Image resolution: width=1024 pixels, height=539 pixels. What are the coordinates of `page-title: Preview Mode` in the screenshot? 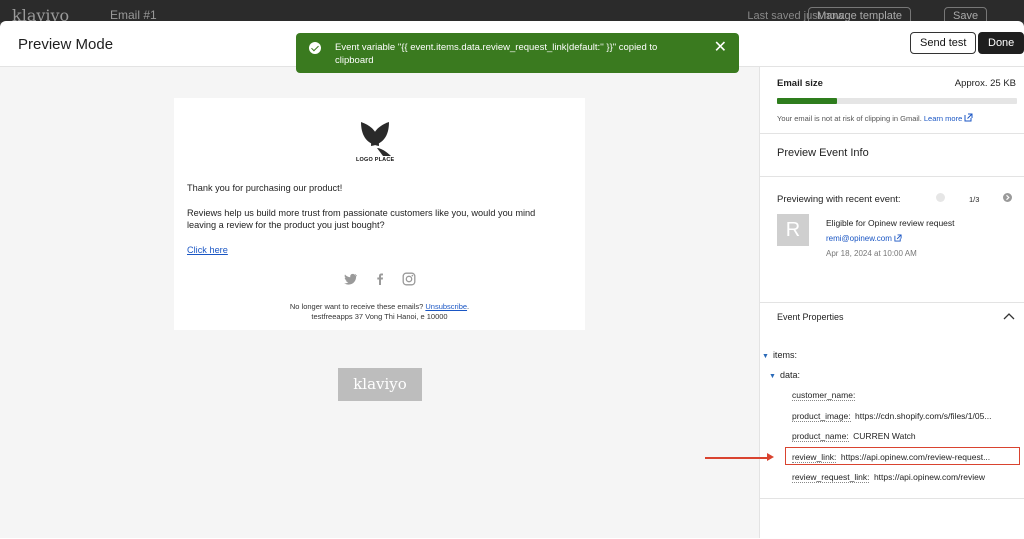 It's located at (66, 44).